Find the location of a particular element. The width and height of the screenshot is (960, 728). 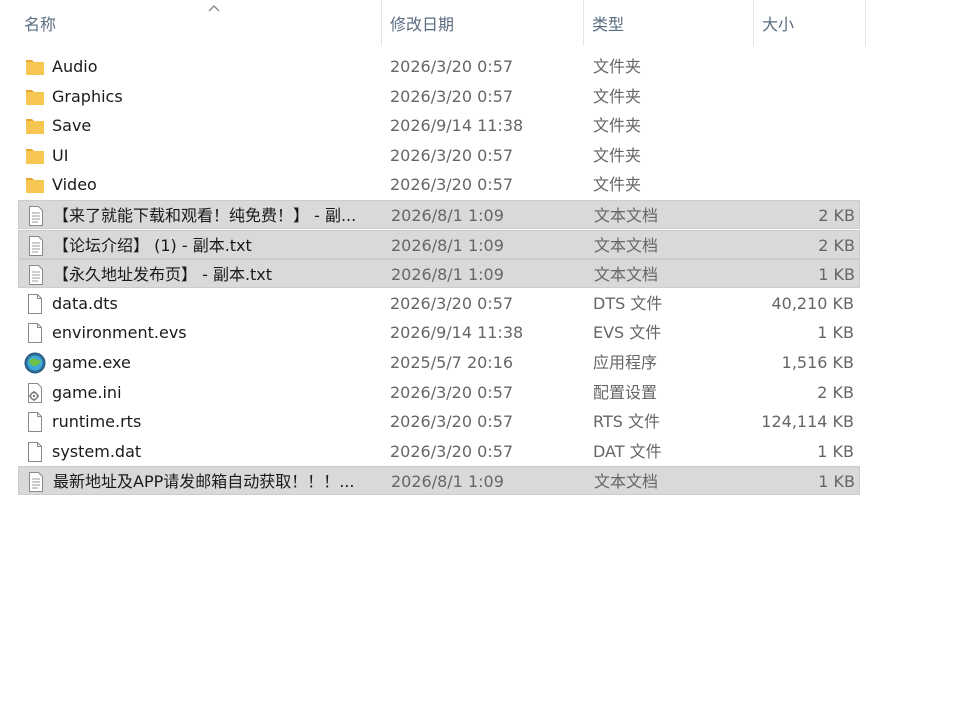

file-row: Video 2026/3/20 0:57 文件夹 is located at coordinates (439, 184).